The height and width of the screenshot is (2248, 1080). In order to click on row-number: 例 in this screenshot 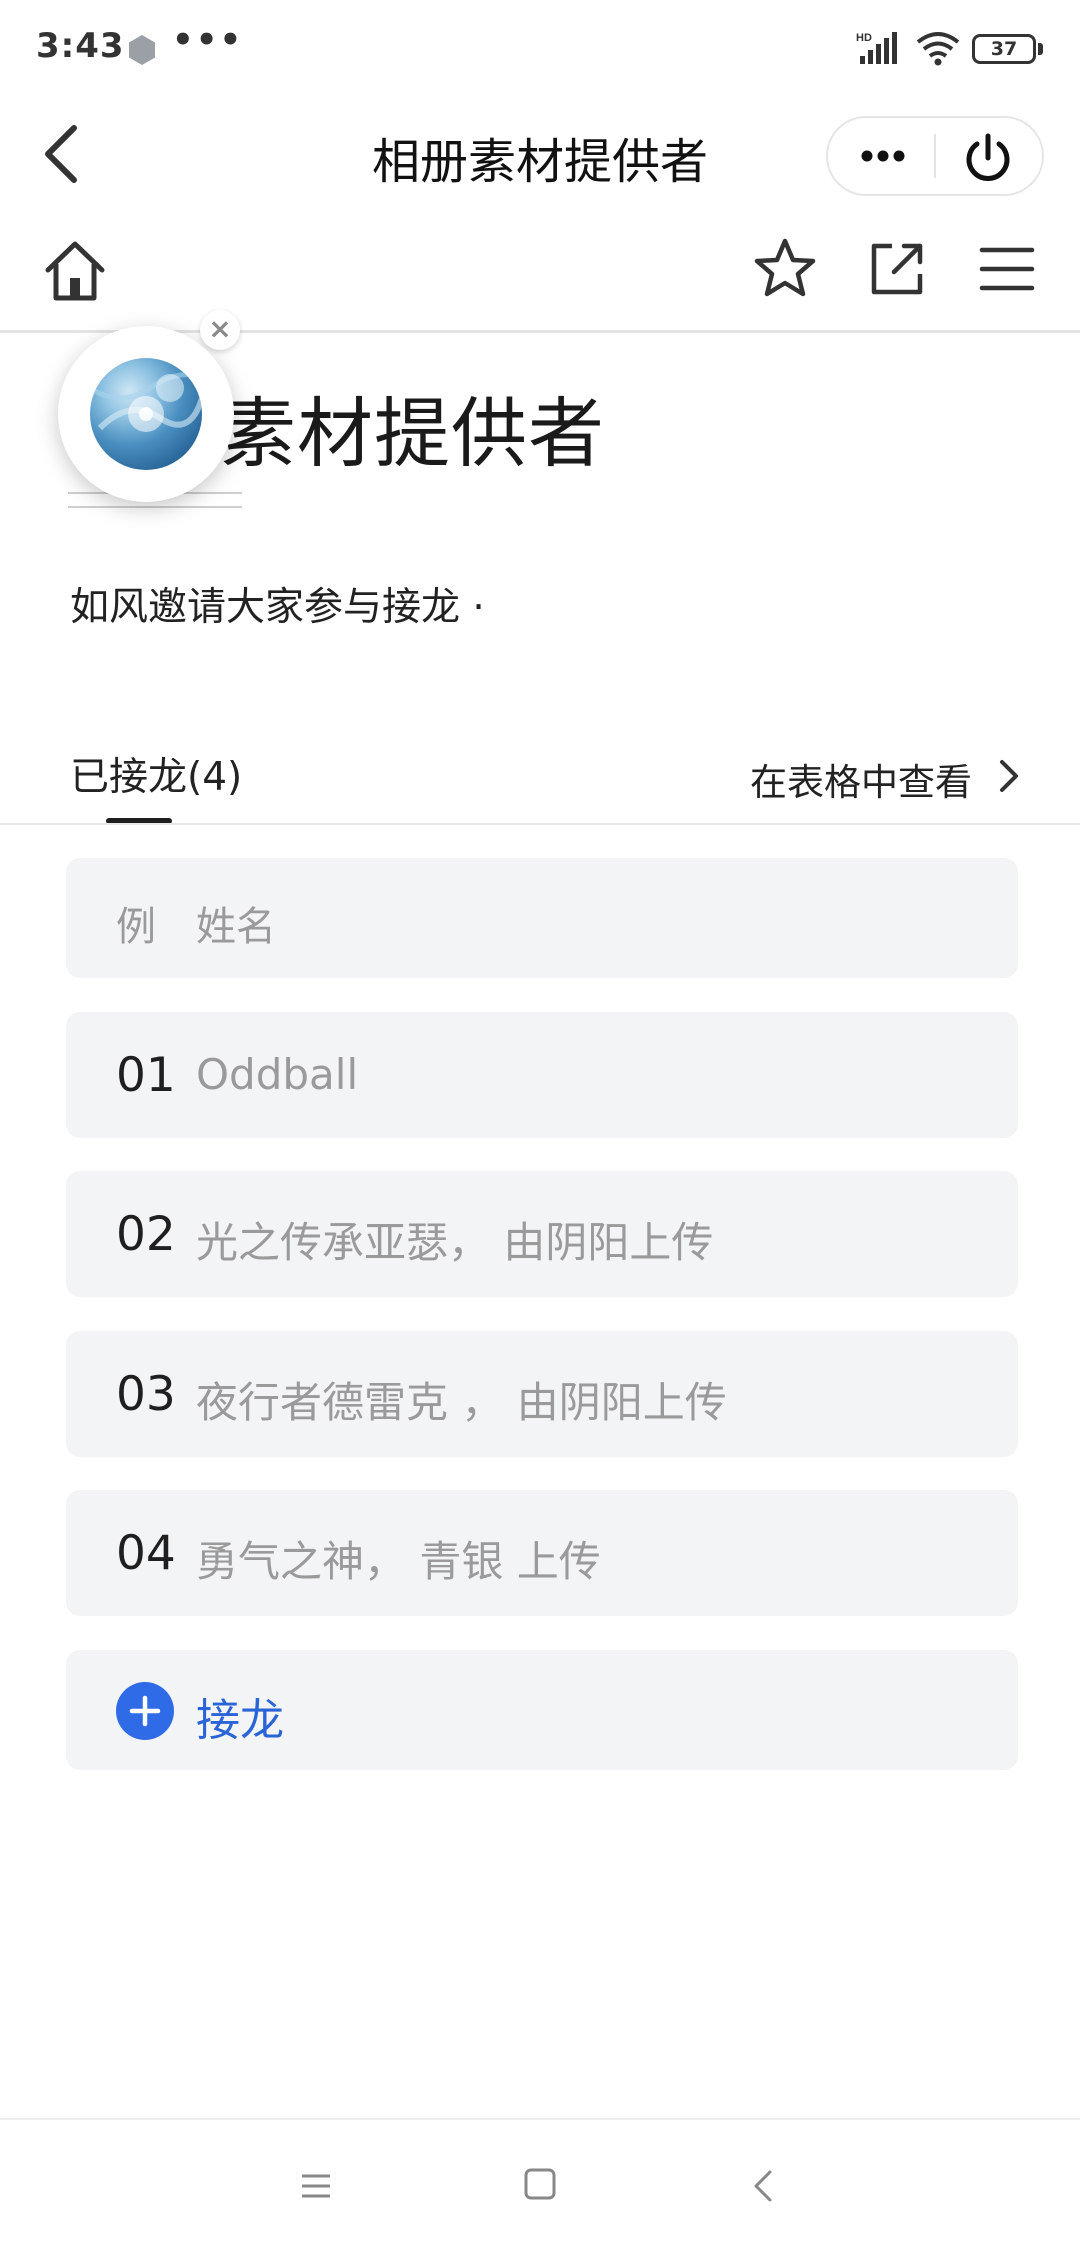, I will do `click(136, 927)`.